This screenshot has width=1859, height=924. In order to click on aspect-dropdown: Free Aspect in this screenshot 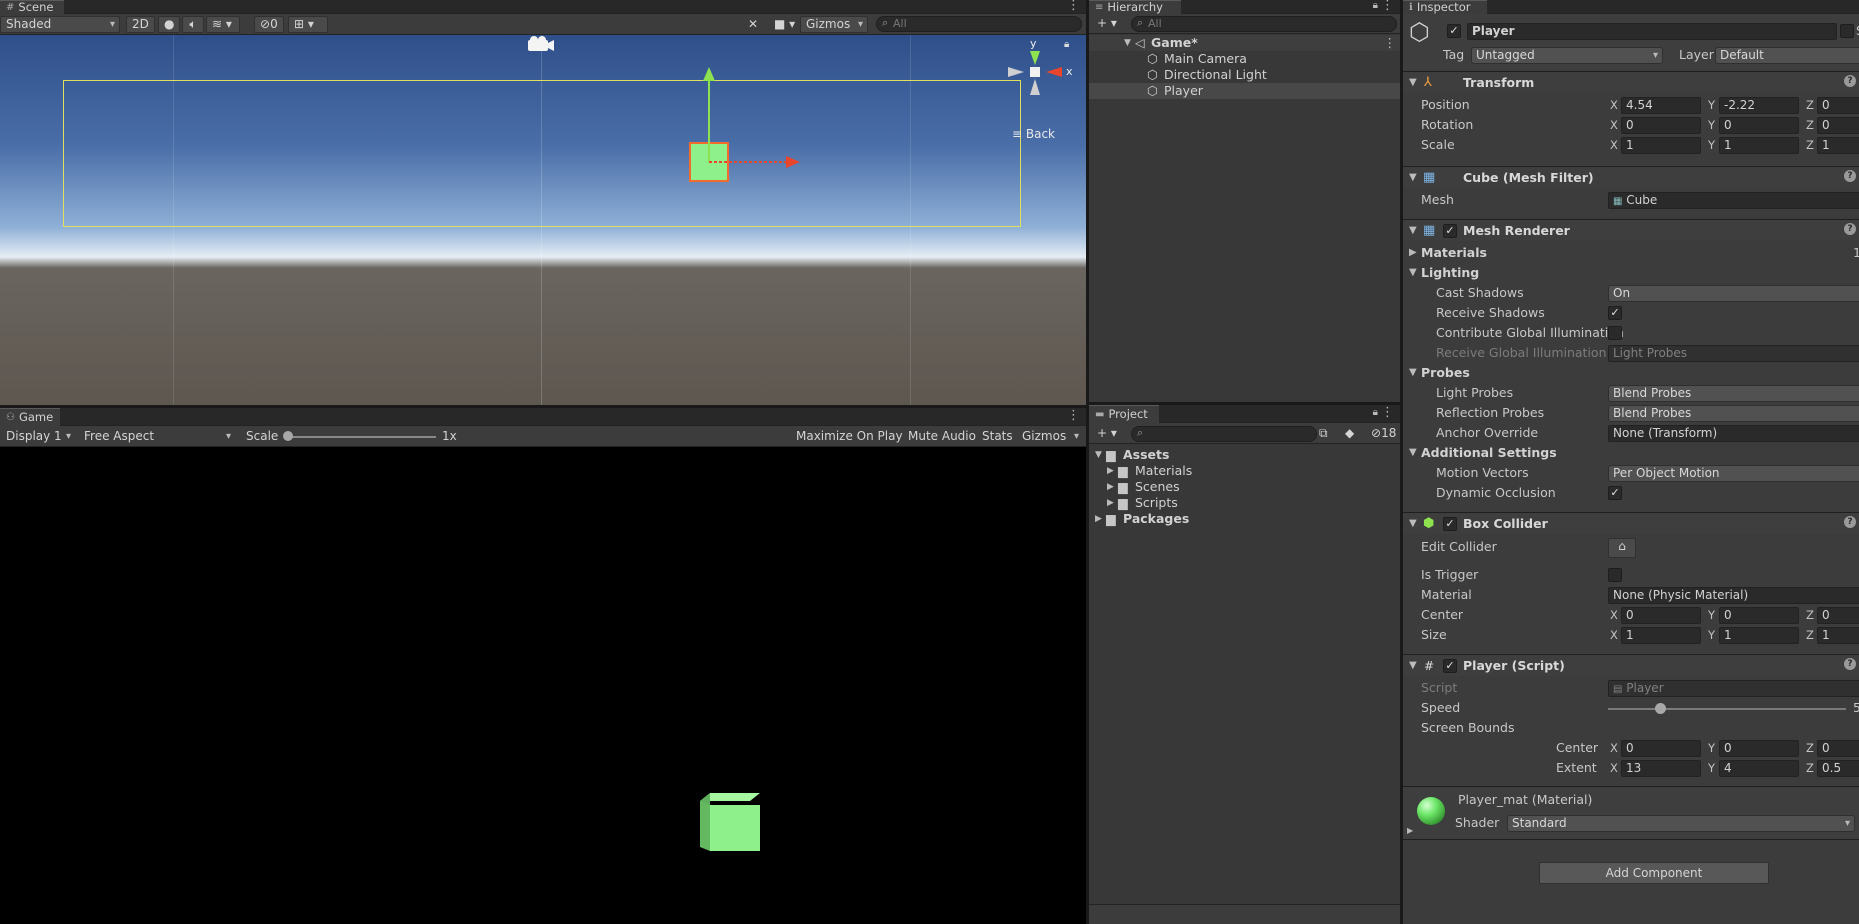, I will do `click(157, 436)`.